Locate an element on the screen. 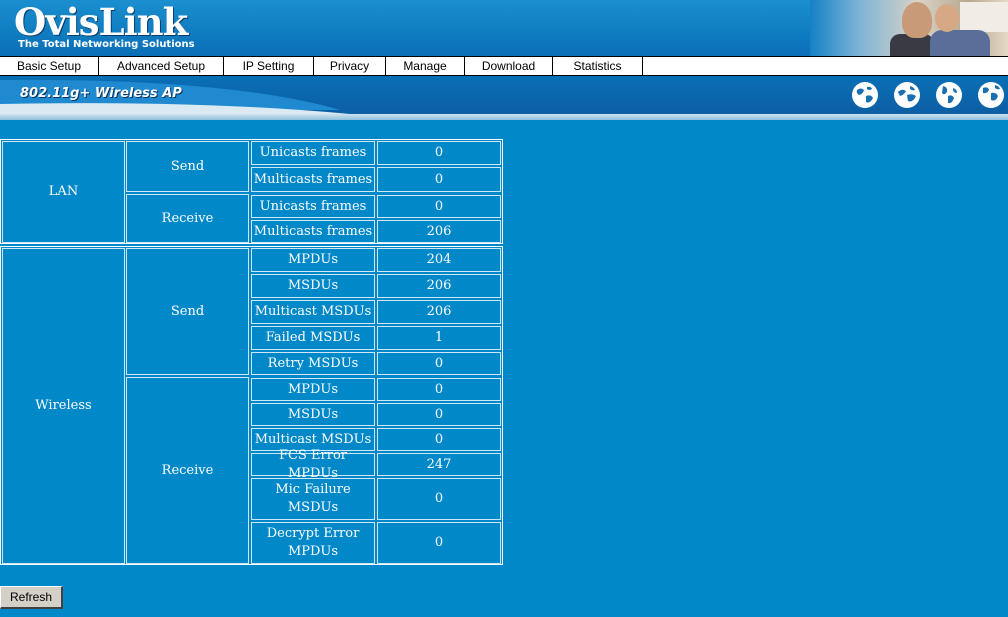 The height and width of the screenshot is (617, 1008). ovislink-logo: OvisLink is located at coordinates (101, 22).